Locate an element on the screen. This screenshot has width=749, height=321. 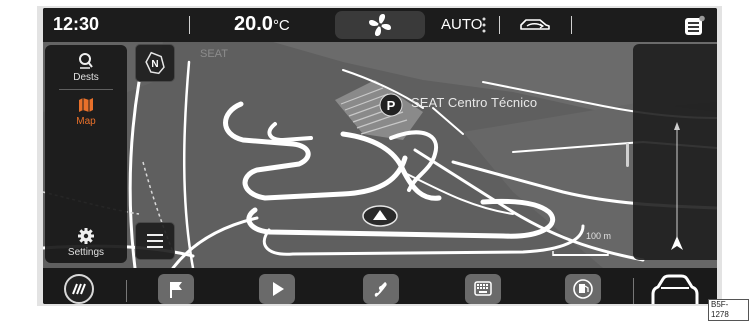
sidebar-item-label: Settings is located at coordinates (86, 252).